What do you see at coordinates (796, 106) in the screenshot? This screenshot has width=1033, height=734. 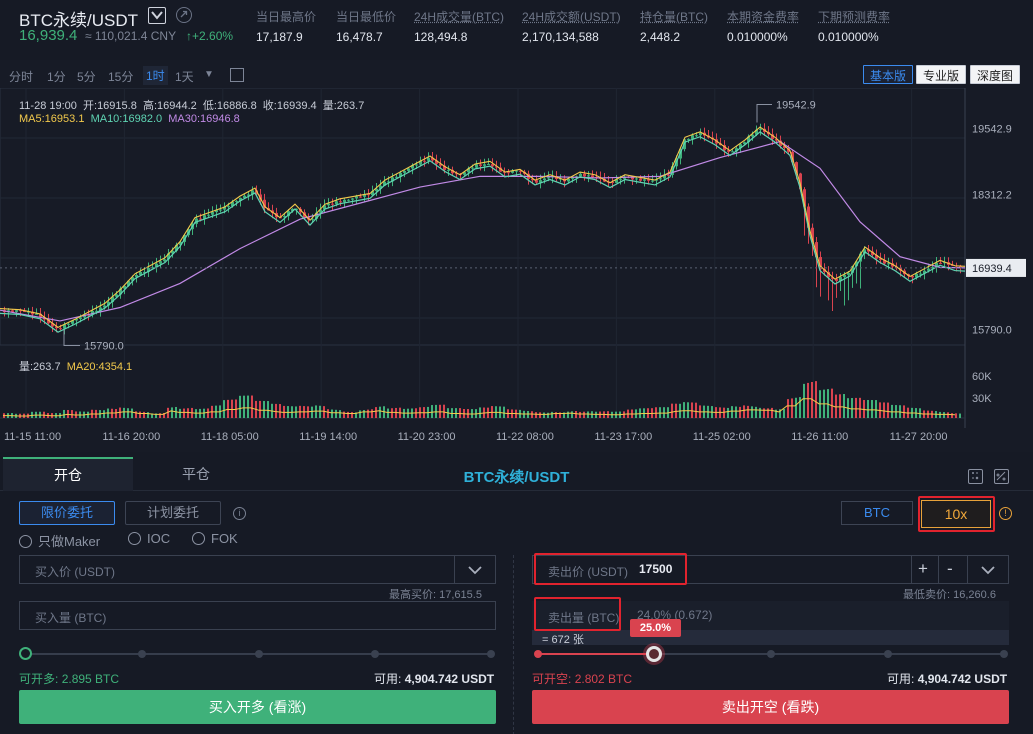 I see `max-annotation: 19542.9` at bounding box center [796, 106].